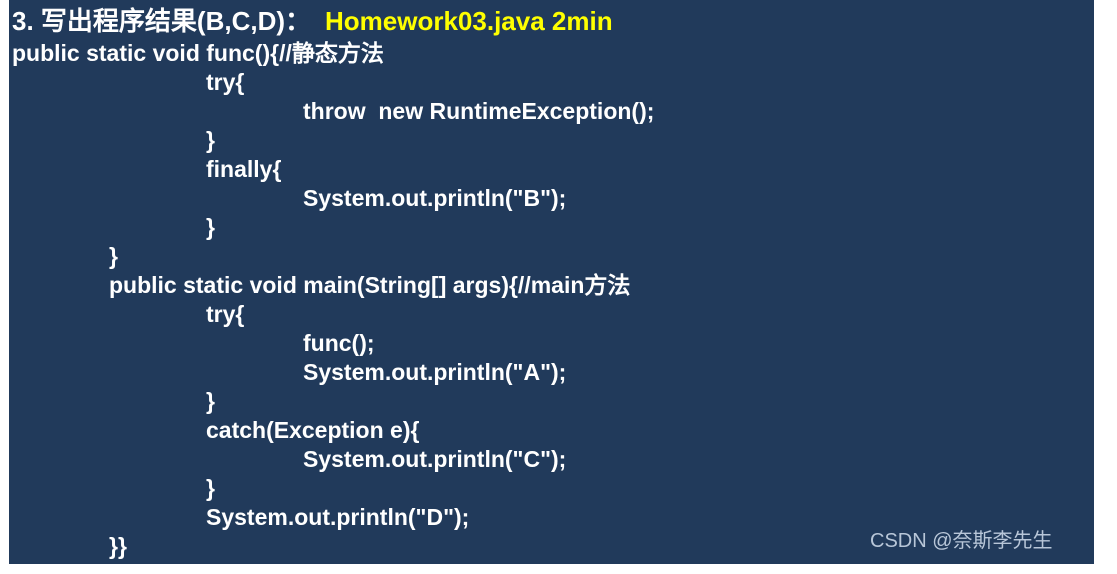 This screenshot has height=574, width=1117. Describe the element at coordinates (225, 82) in the screenshot. I see `code-line-2: try{` at that location.